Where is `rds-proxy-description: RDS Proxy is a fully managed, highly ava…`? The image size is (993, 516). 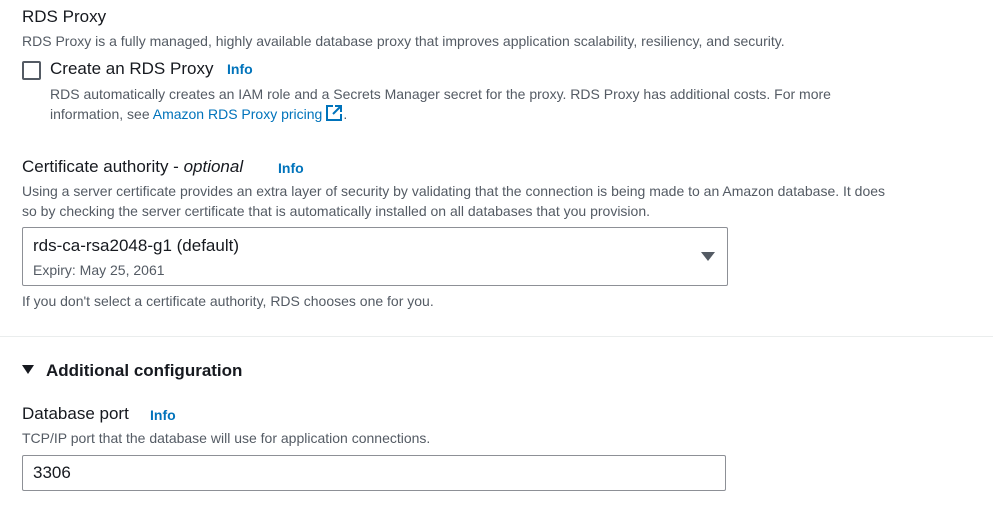
rds-proxy-description: RDS Proxy is a fully managed, highly ava… is located at coordinates (403, 41).